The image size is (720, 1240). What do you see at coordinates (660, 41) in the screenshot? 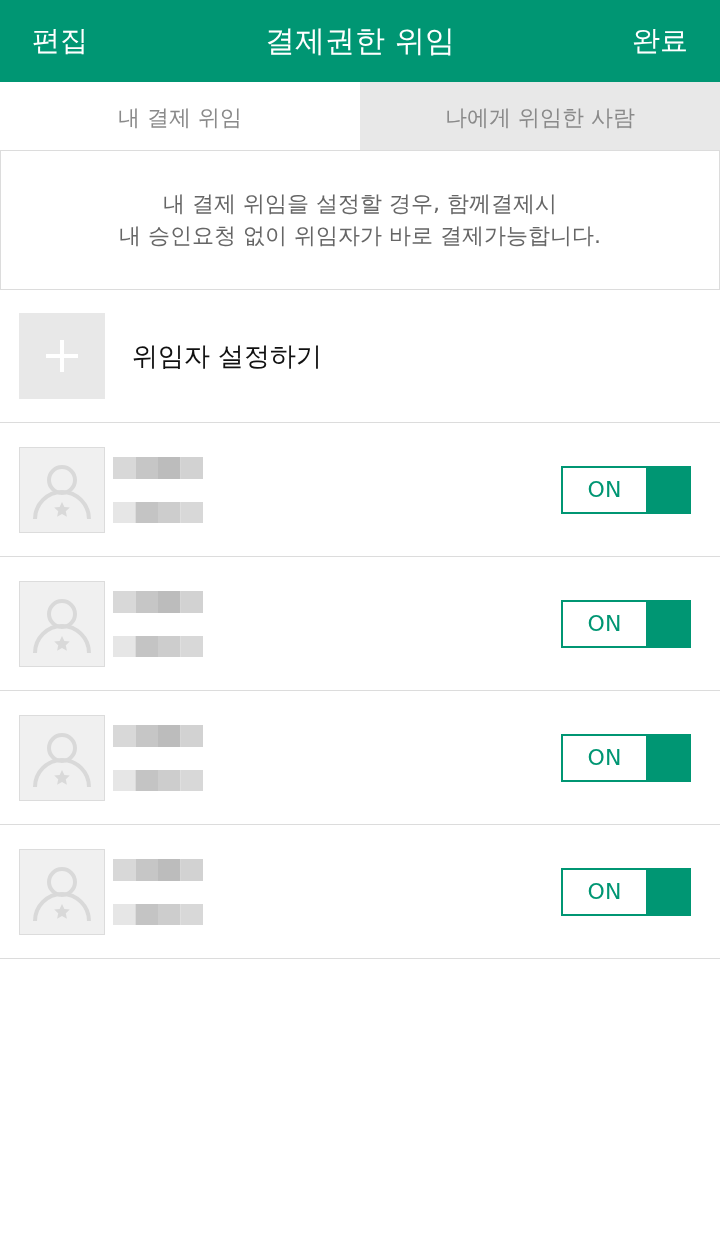
I see `done-button: 완료` at bounding box center [660, 41].